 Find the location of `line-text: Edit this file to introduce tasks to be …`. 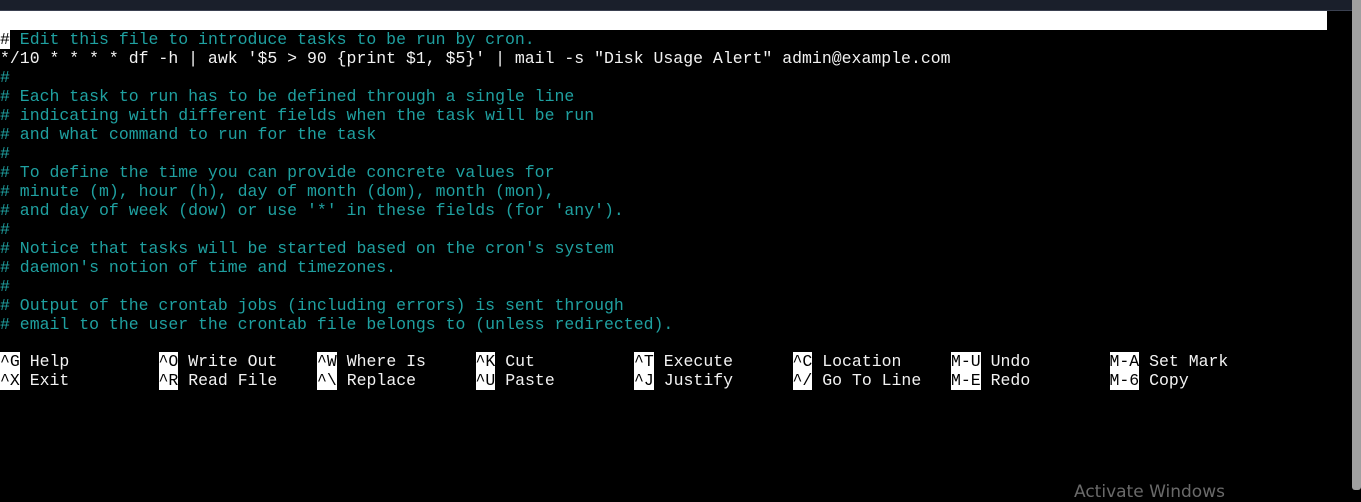

line-text: Edit this file to introduce tasks to be … is located at coordinates (272, 39).